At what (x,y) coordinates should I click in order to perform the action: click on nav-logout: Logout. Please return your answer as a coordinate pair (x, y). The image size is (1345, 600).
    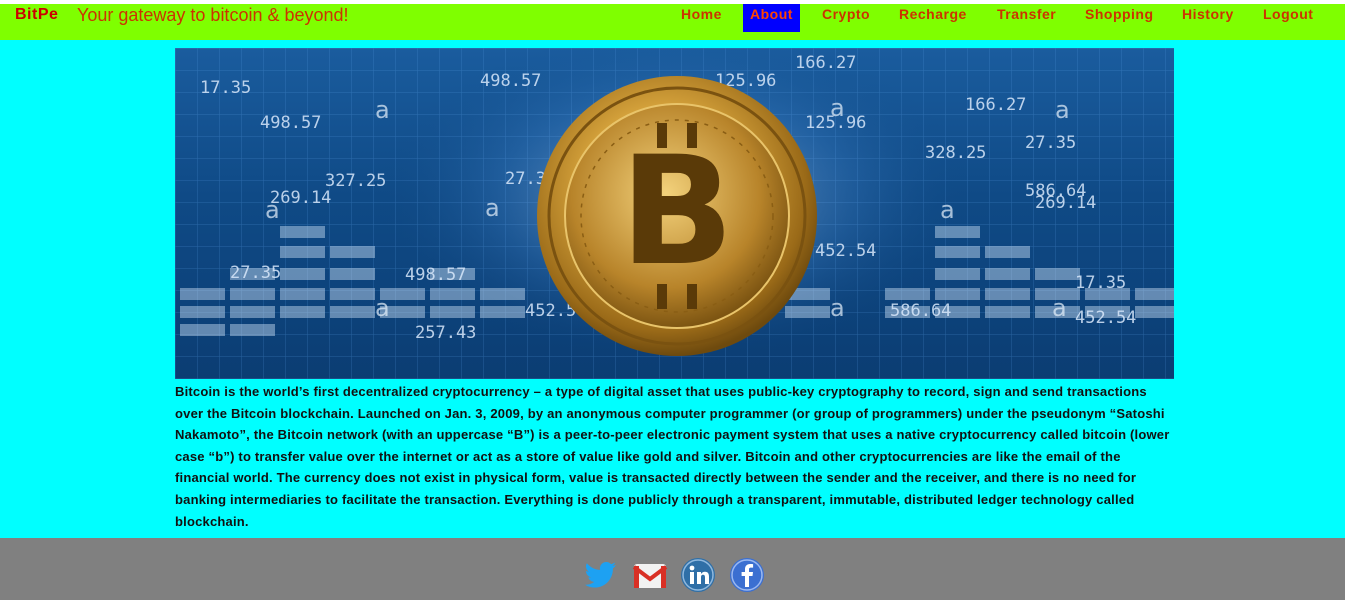
    Looking at the image, I should click on (1288, 18).